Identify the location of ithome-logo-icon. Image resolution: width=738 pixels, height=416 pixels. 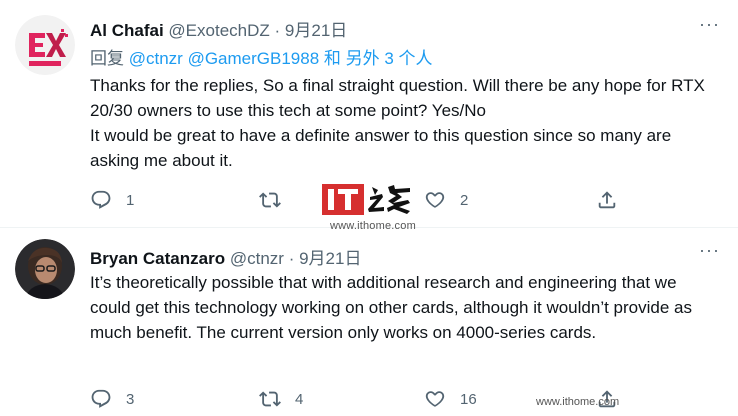
(366, 199).